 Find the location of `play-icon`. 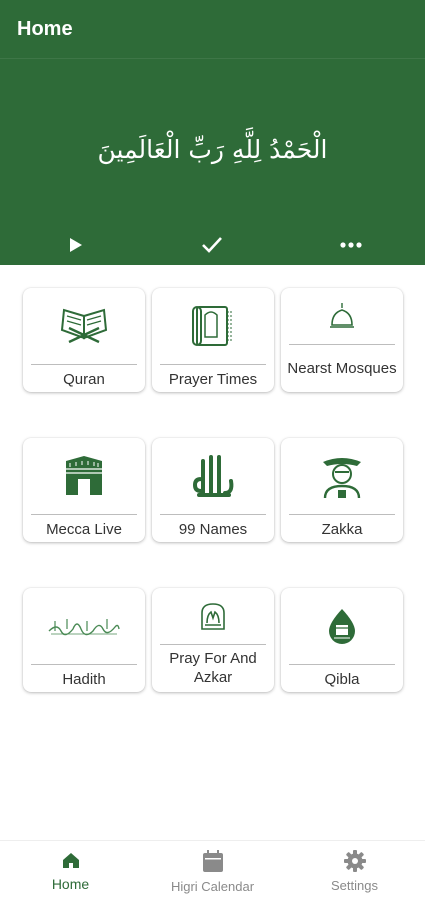

play-icon is located at coordinates (76, 245).